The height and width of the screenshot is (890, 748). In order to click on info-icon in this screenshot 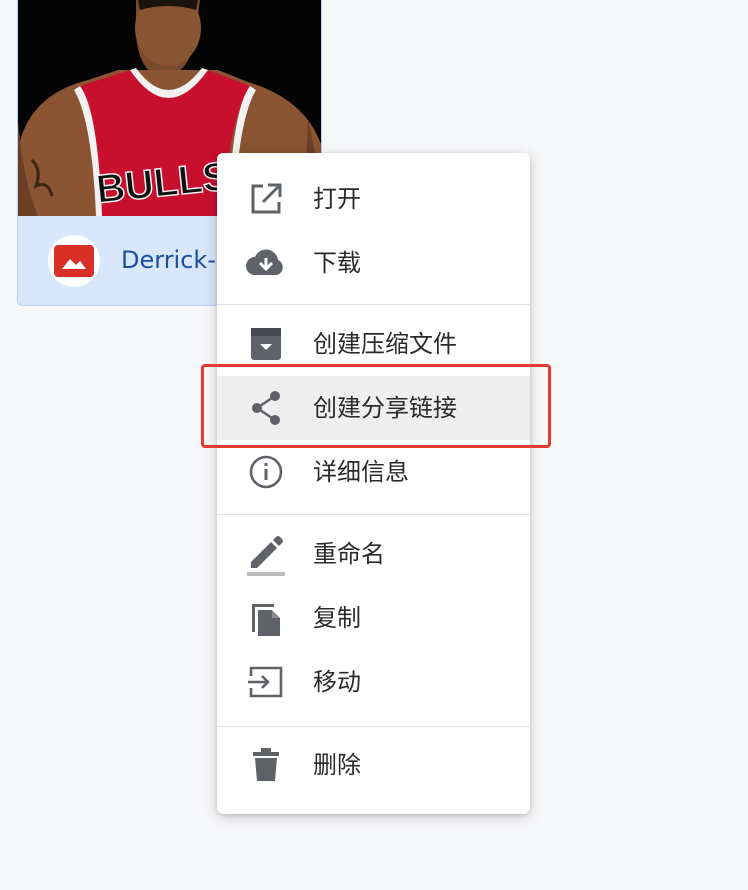, I will do `click(266, 472)`.